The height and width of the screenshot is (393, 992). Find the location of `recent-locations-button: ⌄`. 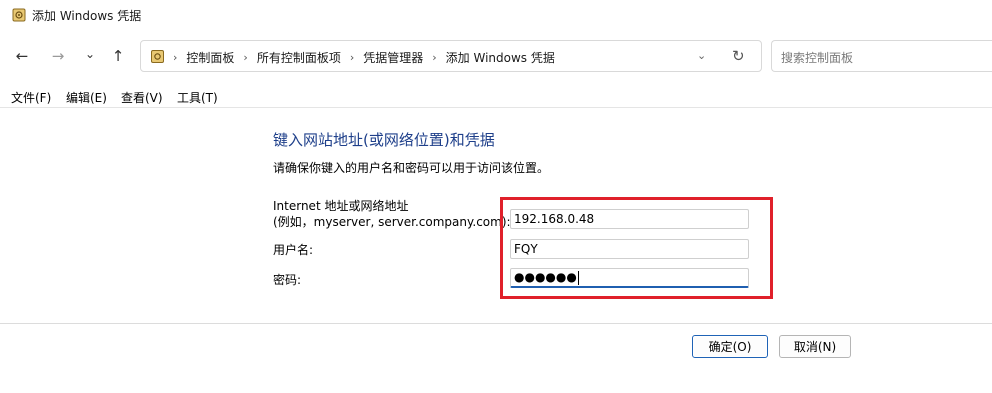

recent-locations-button: ⌄ is located at coordinates (90, 54).